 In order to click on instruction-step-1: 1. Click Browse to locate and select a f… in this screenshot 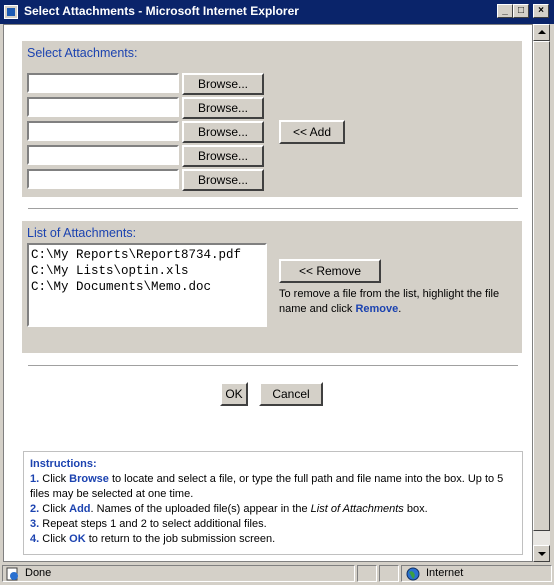, I will do `click(267, 486)`.